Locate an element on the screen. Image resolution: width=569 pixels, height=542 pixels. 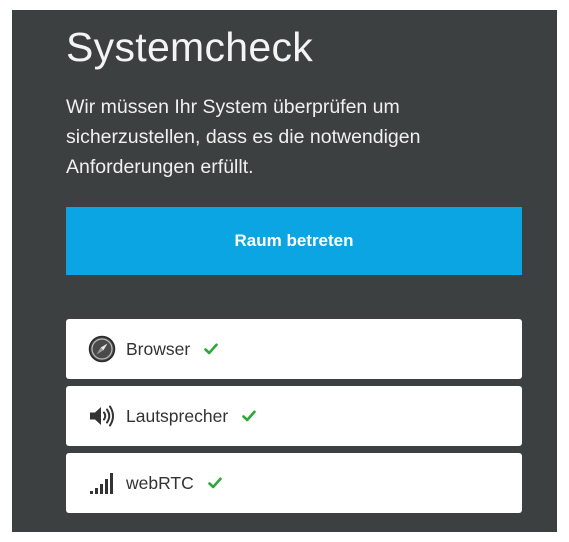
check-item-browser: Browser is located at coordinates (294, 349).